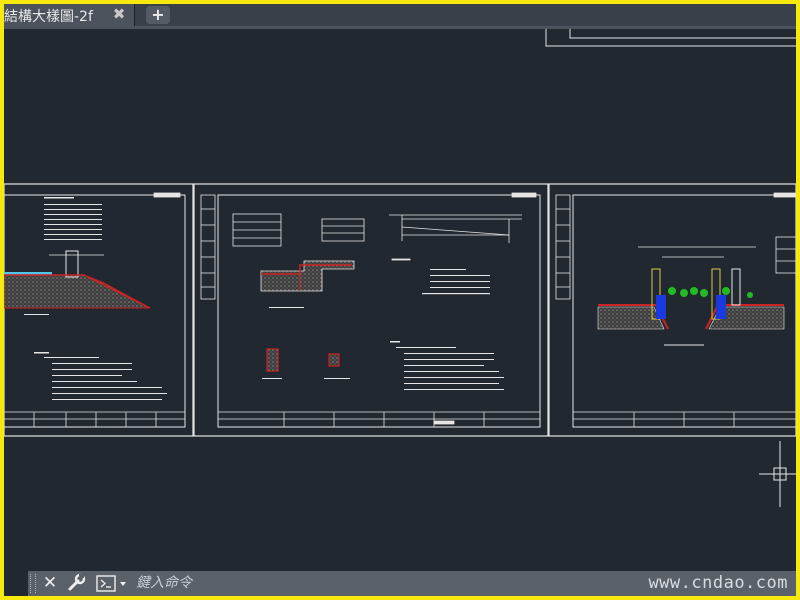  What do you see at coordinates (77, 583) in the screenshot?
I see `customize-wrench-icon` at bounding box center [77, 583].